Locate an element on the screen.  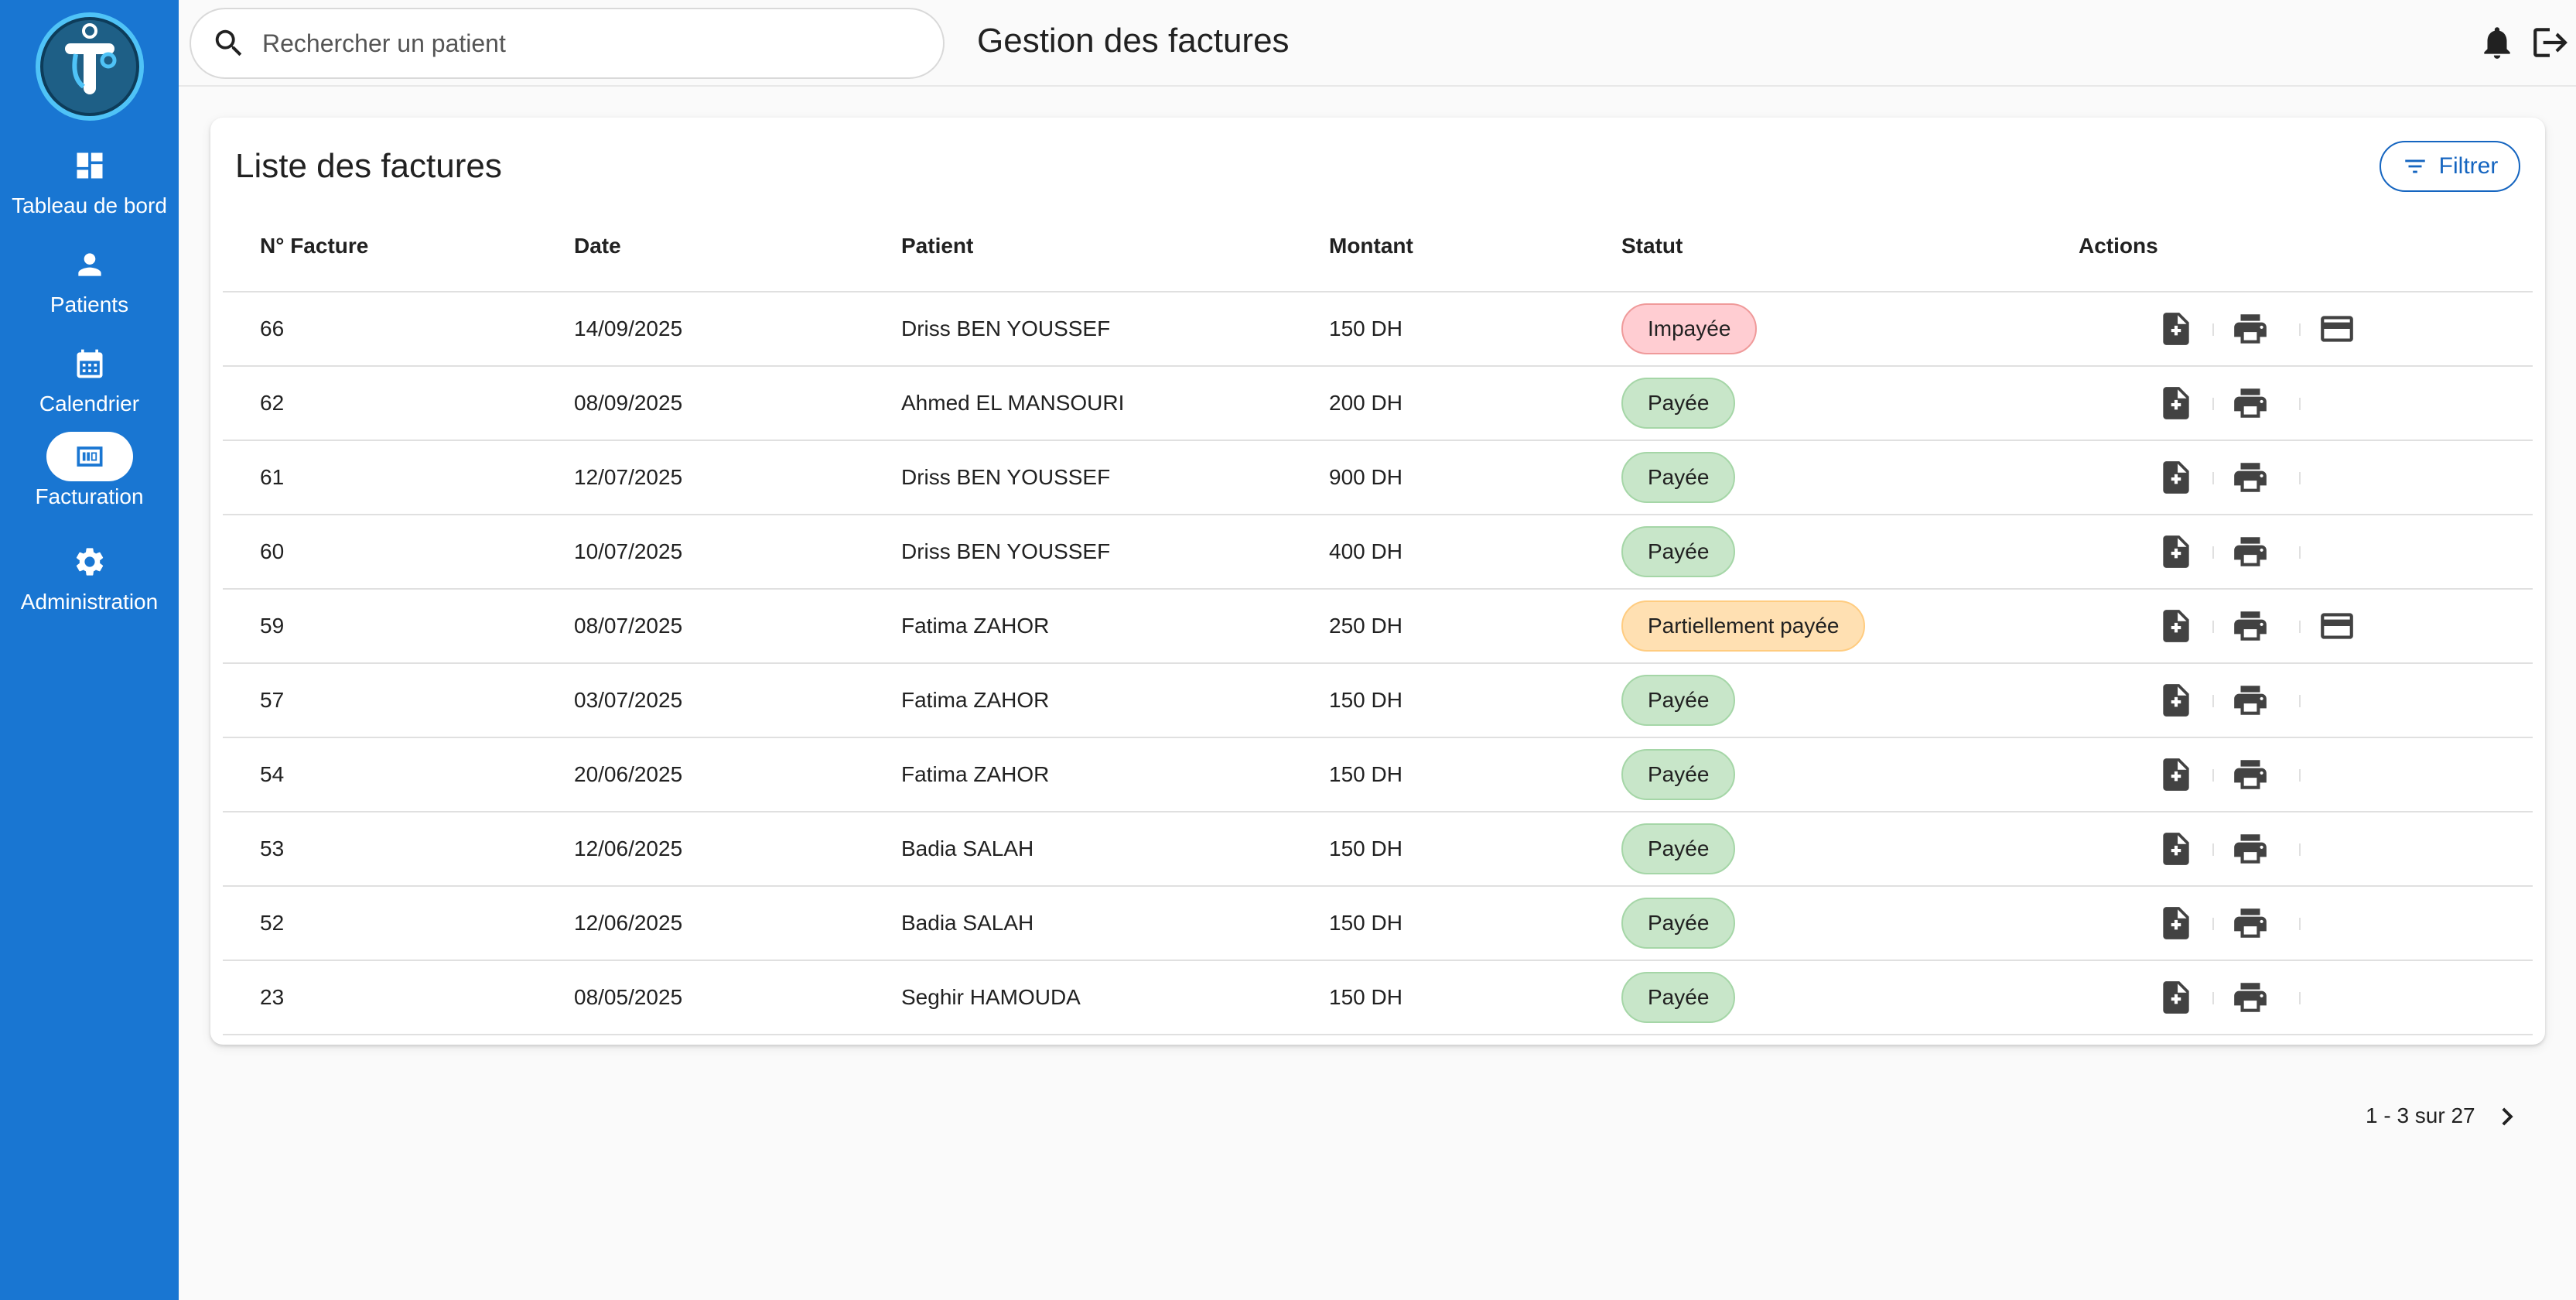
table-row: 53 12/06/2025 Badia SALAH 150 DH Payée is located at coordinates (1378, 849).